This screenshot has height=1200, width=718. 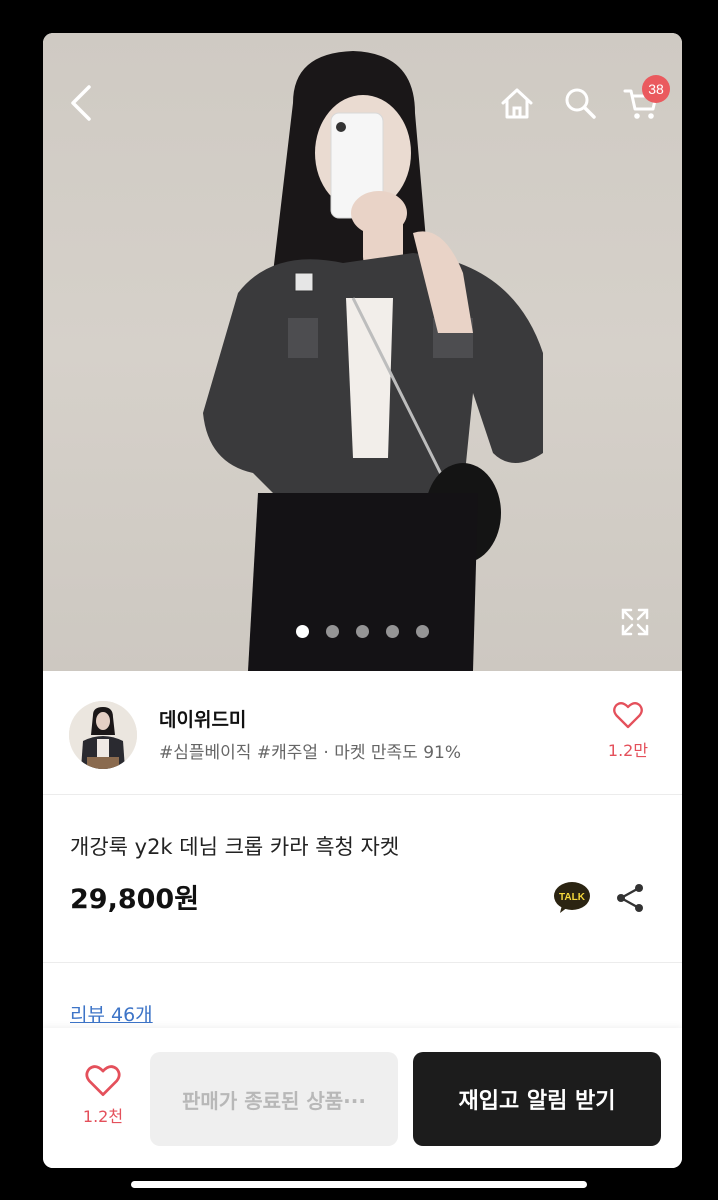 What do you see at coordinates (135, 899) in the screenshot?
I see `product-price: 29,800원` at bounding box center [135, 899].